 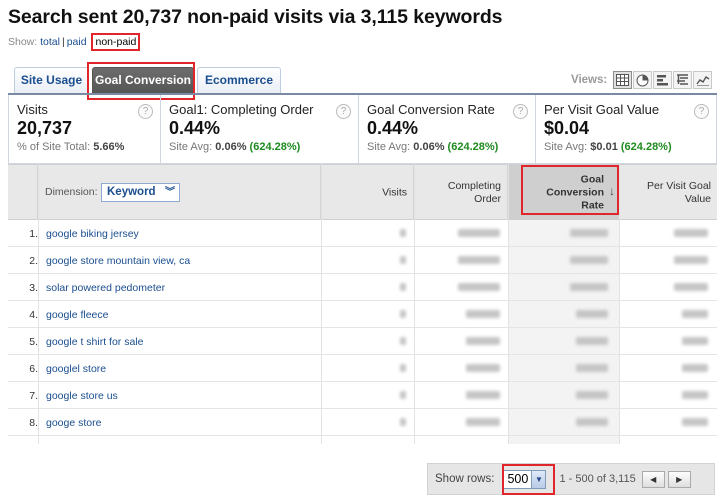 I want to click on header-completing-order: Completing Order, so click(x=461, y=192).